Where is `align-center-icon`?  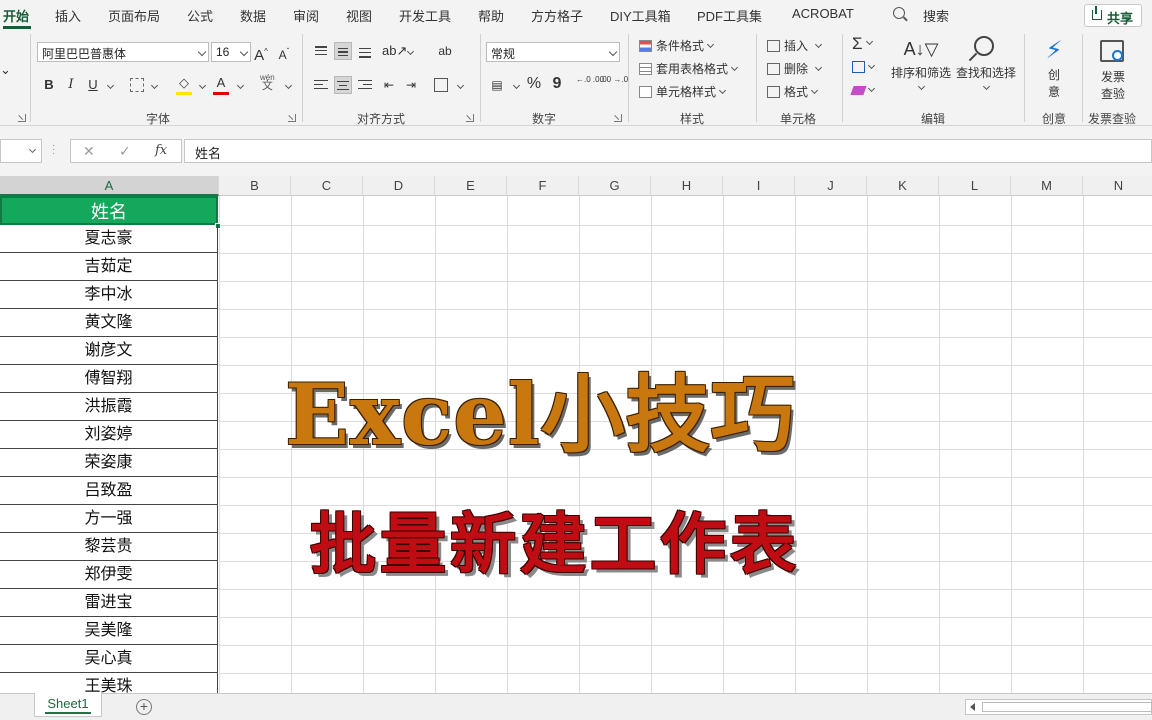 align-center-icon is located at coordinates (343, 85).